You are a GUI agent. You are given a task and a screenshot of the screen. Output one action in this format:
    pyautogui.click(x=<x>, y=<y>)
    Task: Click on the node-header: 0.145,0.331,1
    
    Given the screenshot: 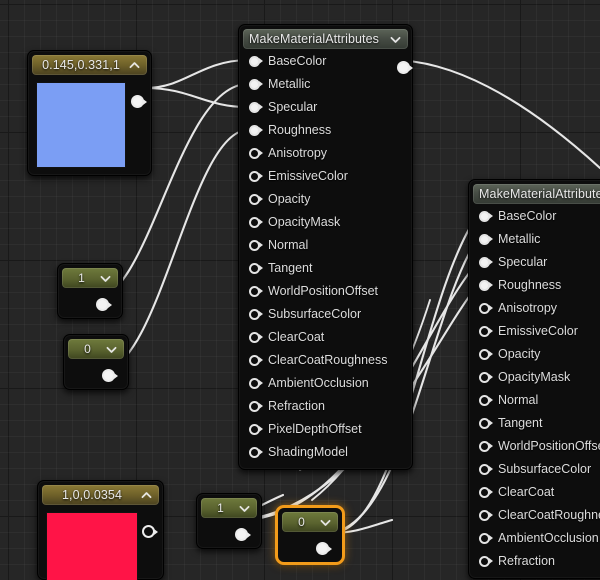 What is the action you would take?
    pyautogui.click(x=89, y=65)
    